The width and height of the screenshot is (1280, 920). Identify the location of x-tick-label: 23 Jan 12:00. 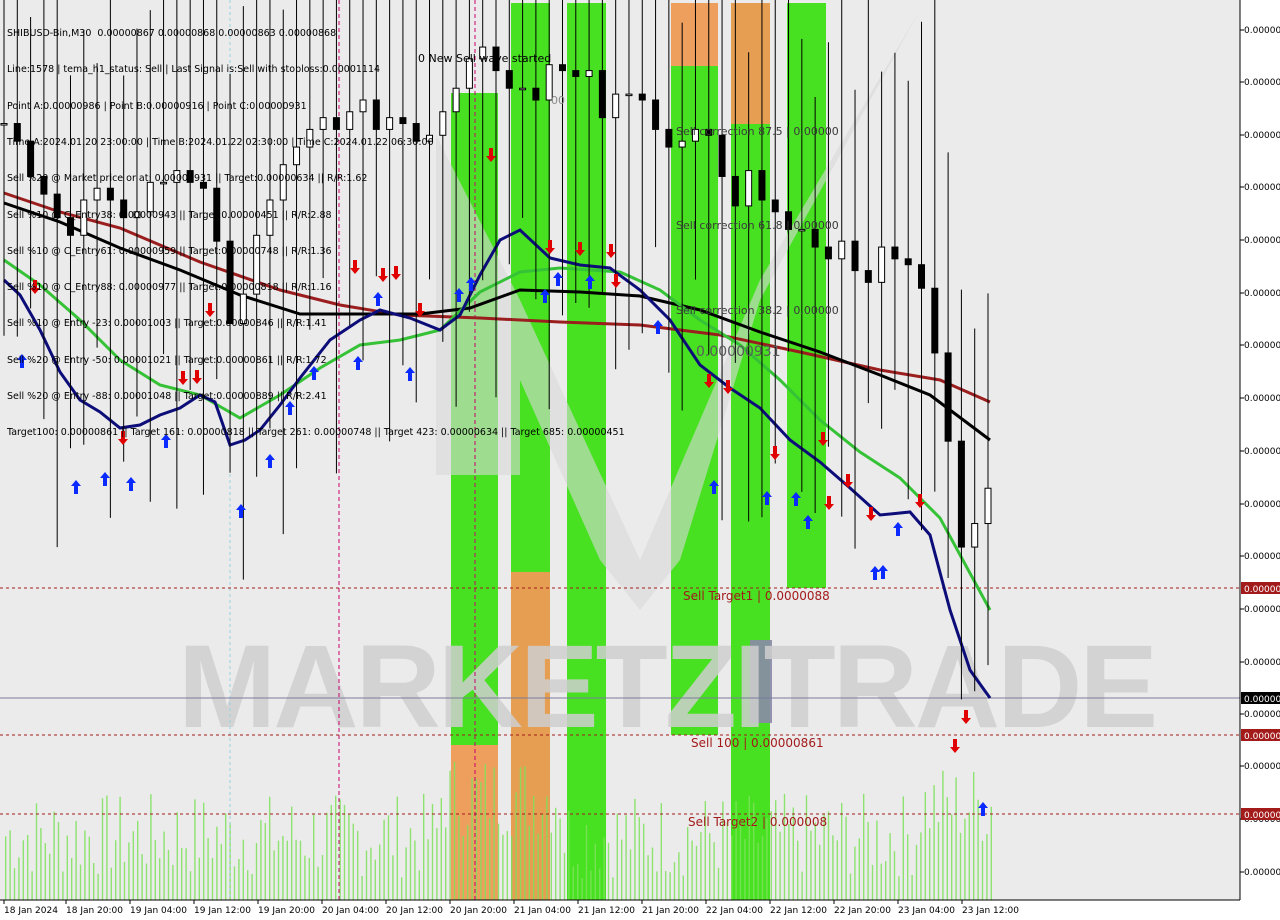
(990, 911).